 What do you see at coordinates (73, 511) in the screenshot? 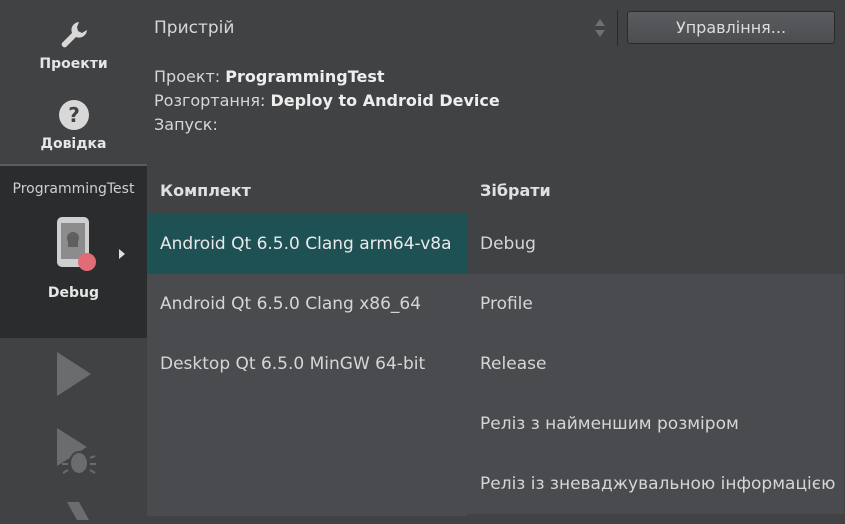
I see `build-icon` at bounding box center [73, 511].